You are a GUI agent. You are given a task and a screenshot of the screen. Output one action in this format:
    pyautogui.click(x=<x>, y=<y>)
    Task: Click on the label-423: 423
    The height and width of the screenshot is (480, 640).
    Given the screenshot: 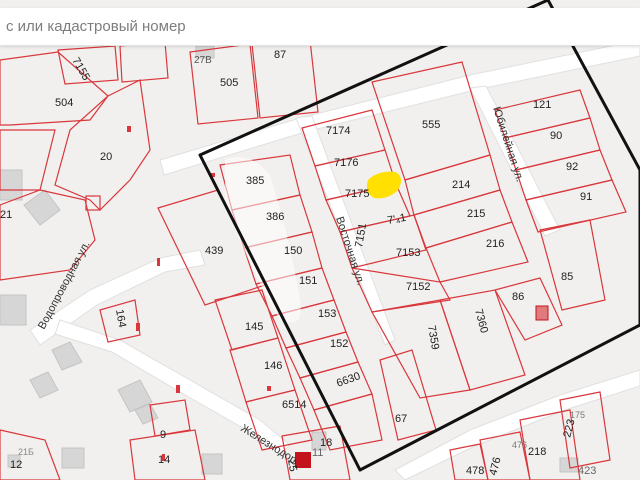 What is the action you would take?
    pyautogui.click(x=587, y=471)
    